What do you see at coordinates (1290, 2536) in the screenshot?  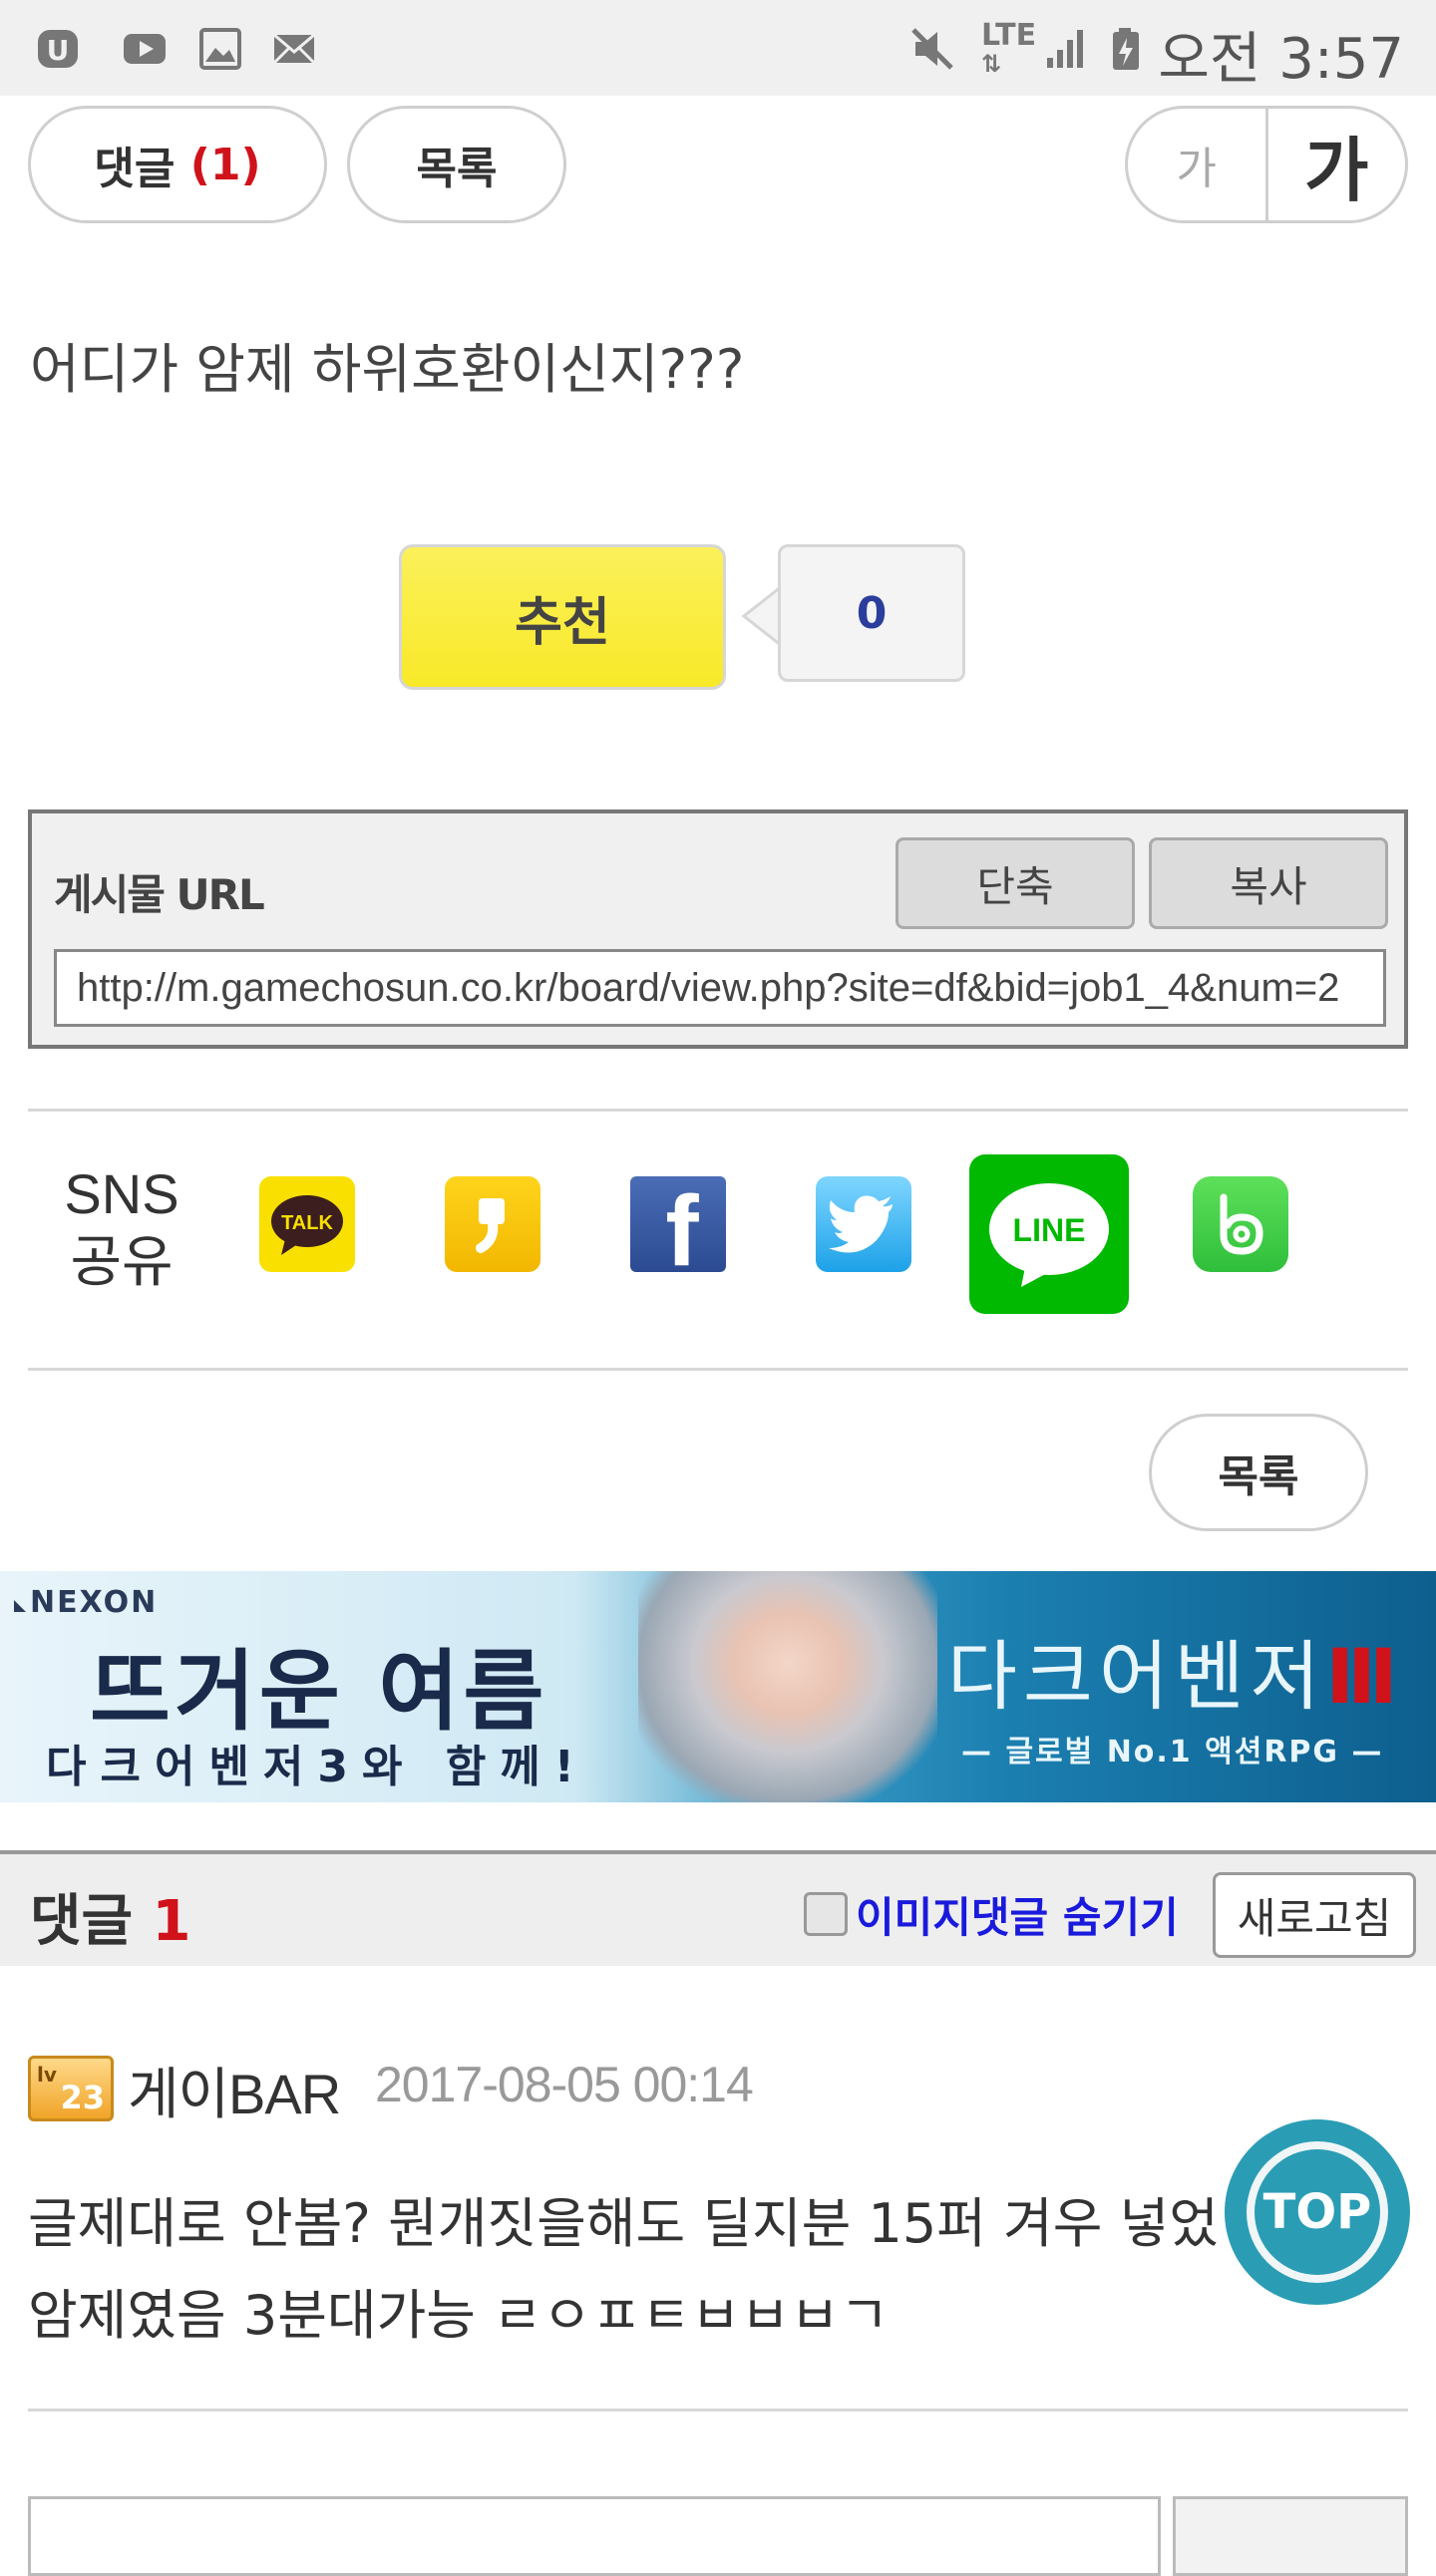 I see `comment-submit-button` at bounding box center [1290, 2536].